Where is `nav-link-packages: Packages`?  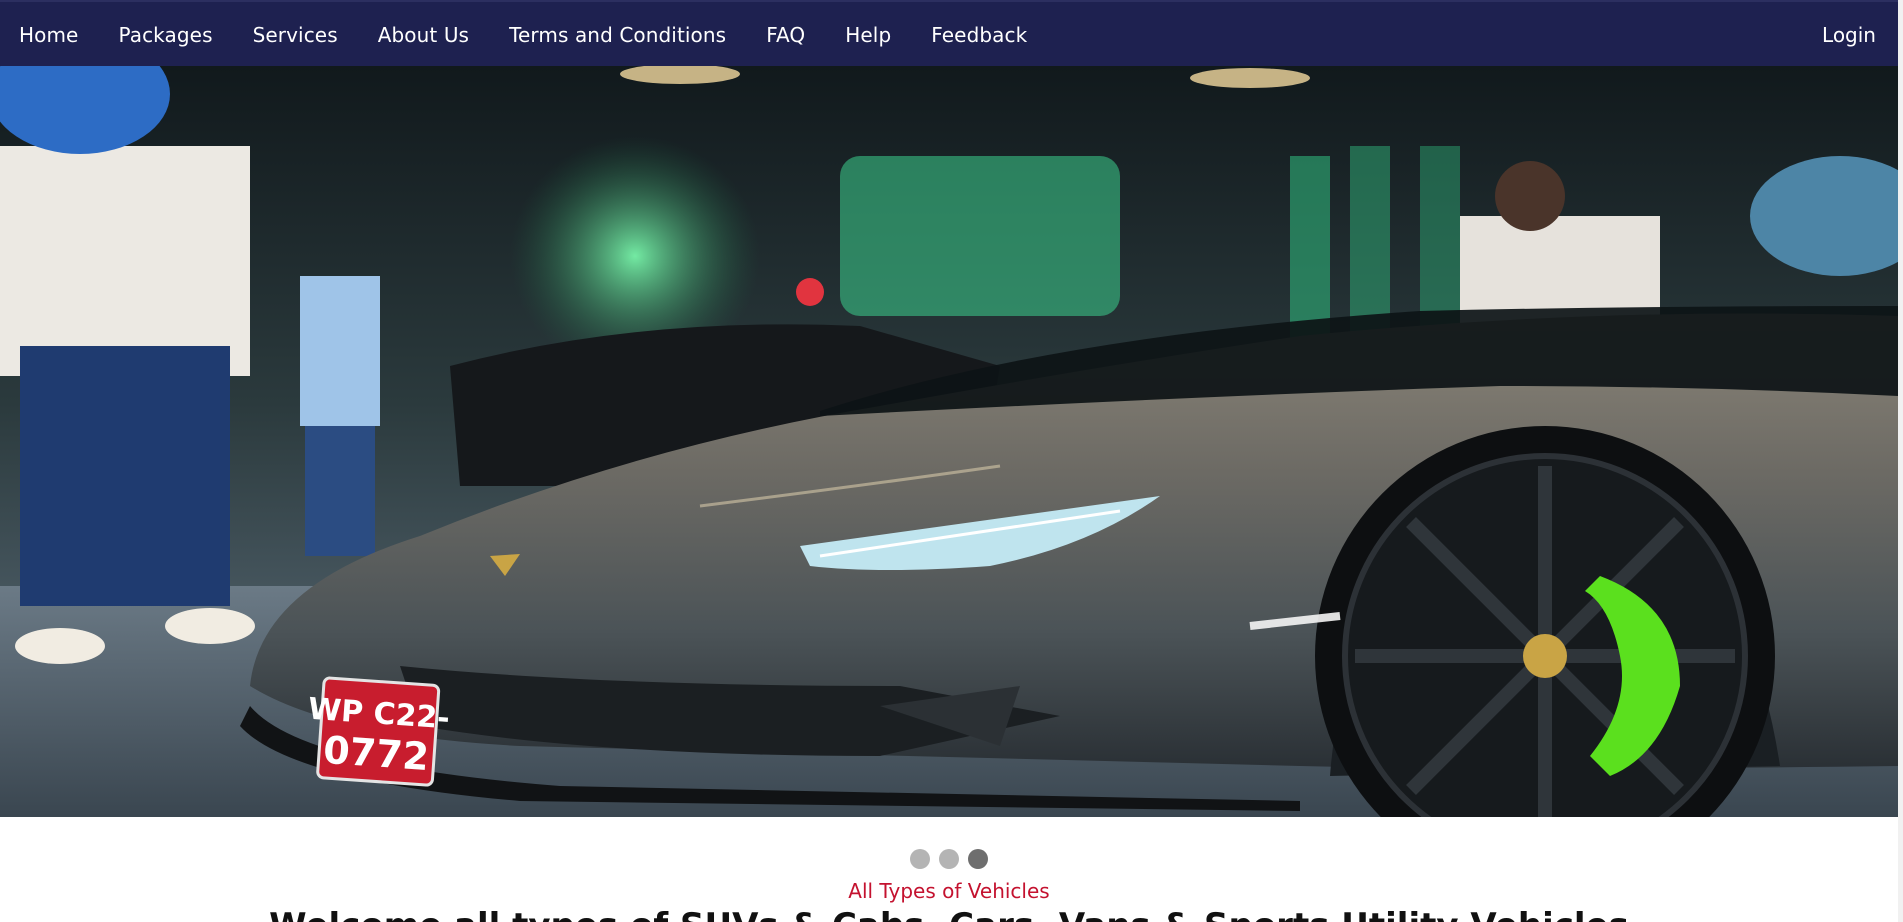 nav-link-packages: Packages is located at coordinates (165, 35).